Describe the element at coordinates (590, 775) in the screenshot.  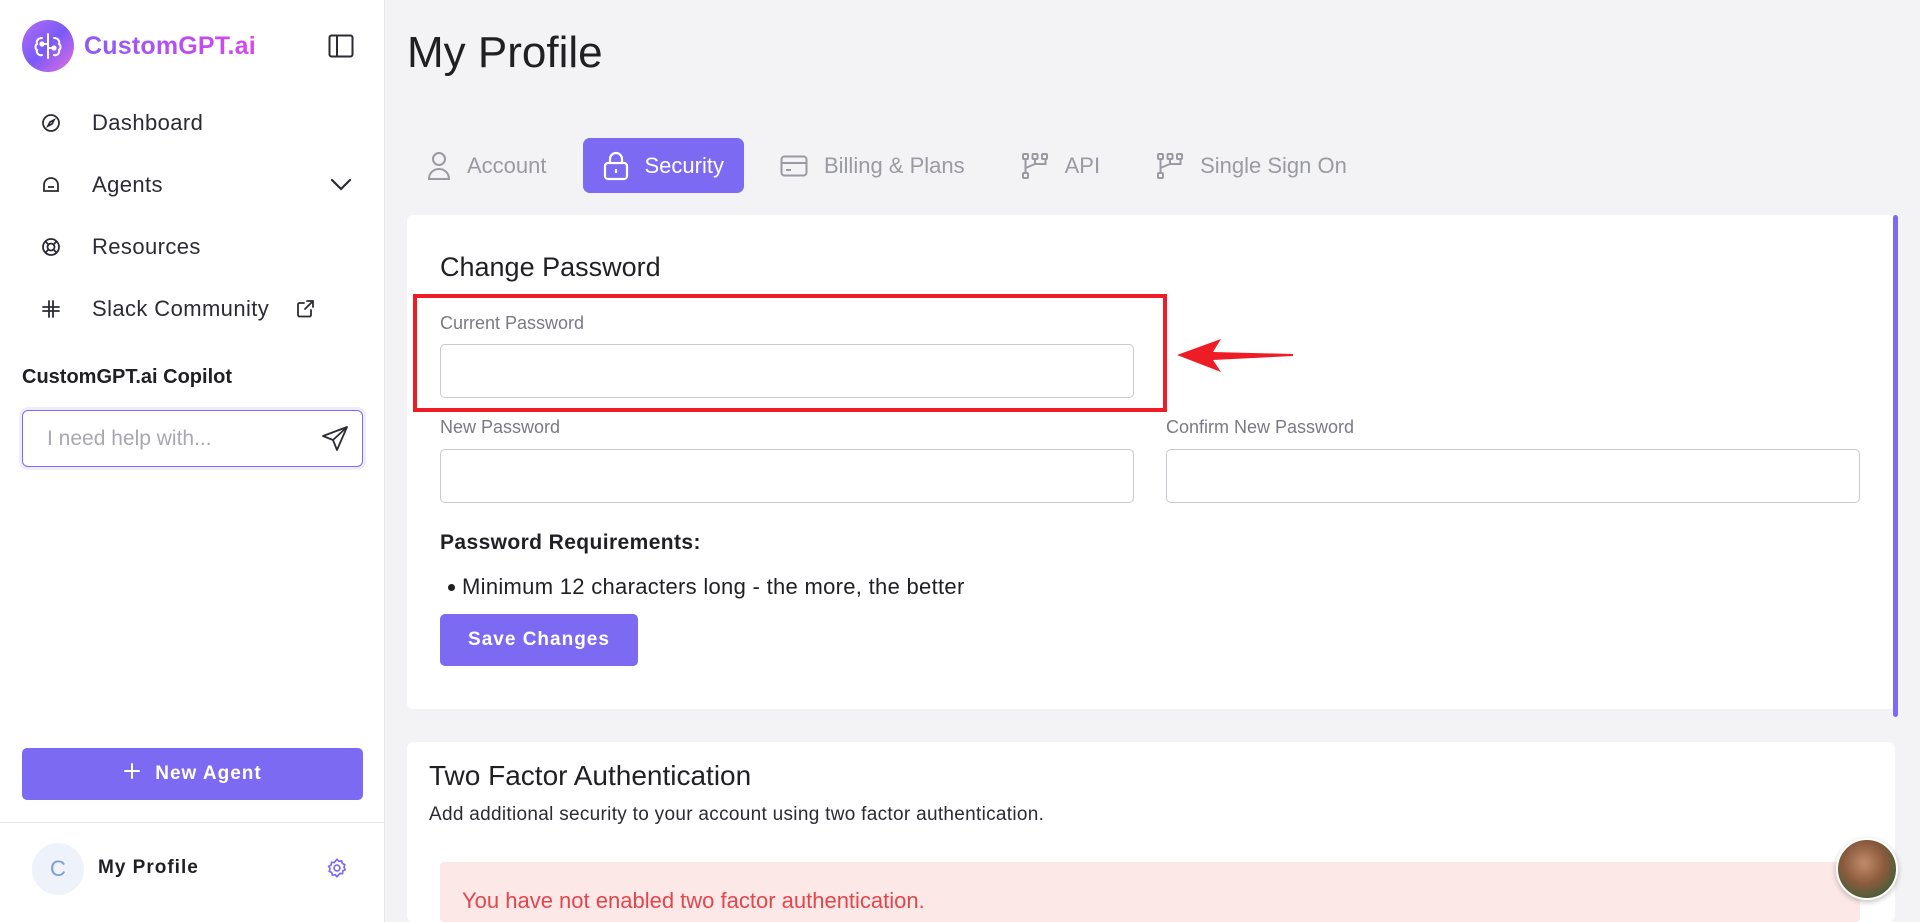
I see `two-factor-title: Two Factor Authentication` at that location.